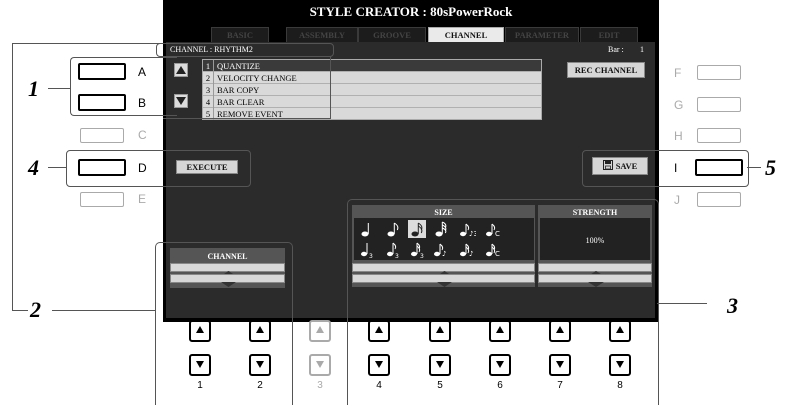 The image size is (793, 405). What do you see at coordinates (33, 88) in the screenshot?
I see `callout-1: 1` at bounding box center [33, 88].